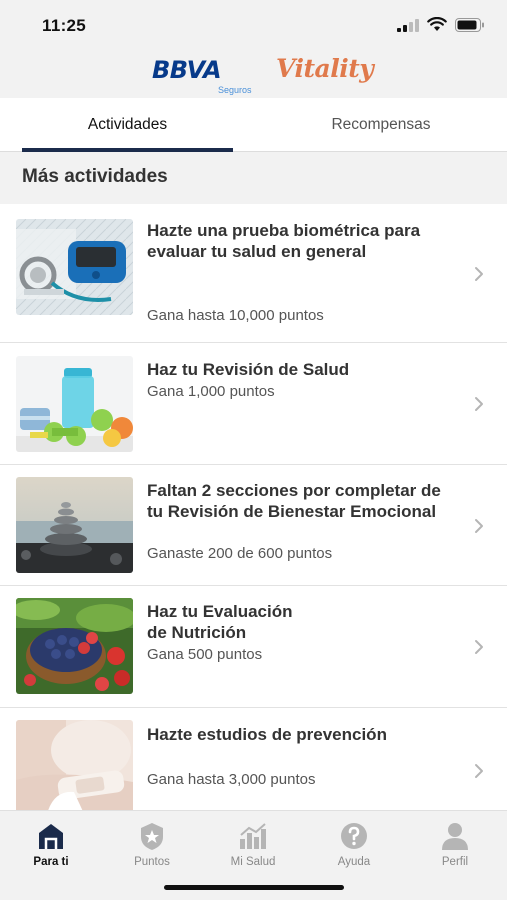 The height and width of the screenshot is (900, 507). What do you see at coordinates (231, 779) in the screenshot?
I see `activity-points: Gana hasta 3,000 puntos` at bounding box center [231, 779].